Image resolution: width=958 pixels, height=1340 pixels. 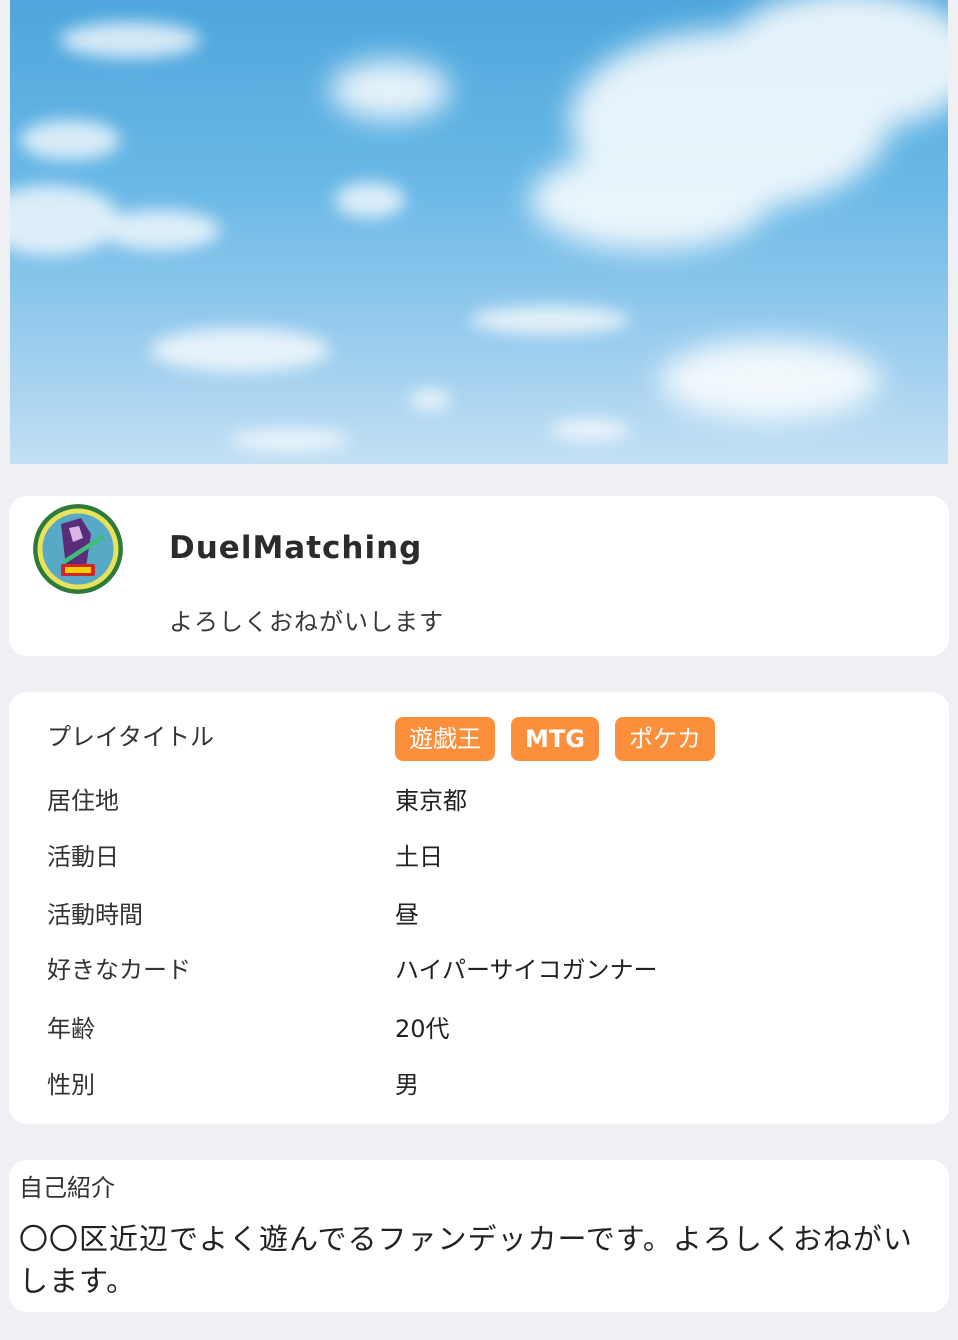 I want to click on detail-row-favorite-card: 好きなカード ハイパーサイコガンナー, so click(x=479, y=970).